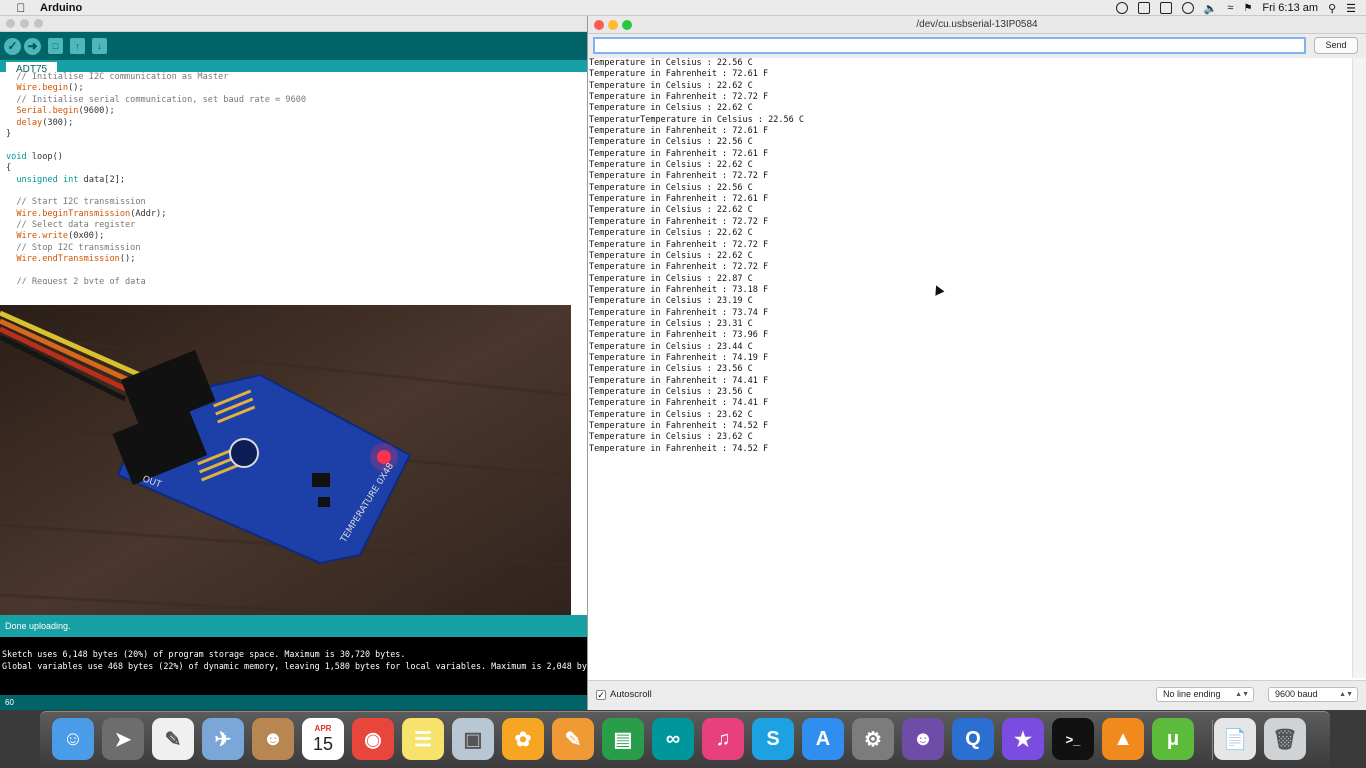  What do you see at coordinates (671, 369) in the screenshot?
I see `serial-output-line: Temperature in Celsius : 23.56 C` at bounding box center [671, 369].